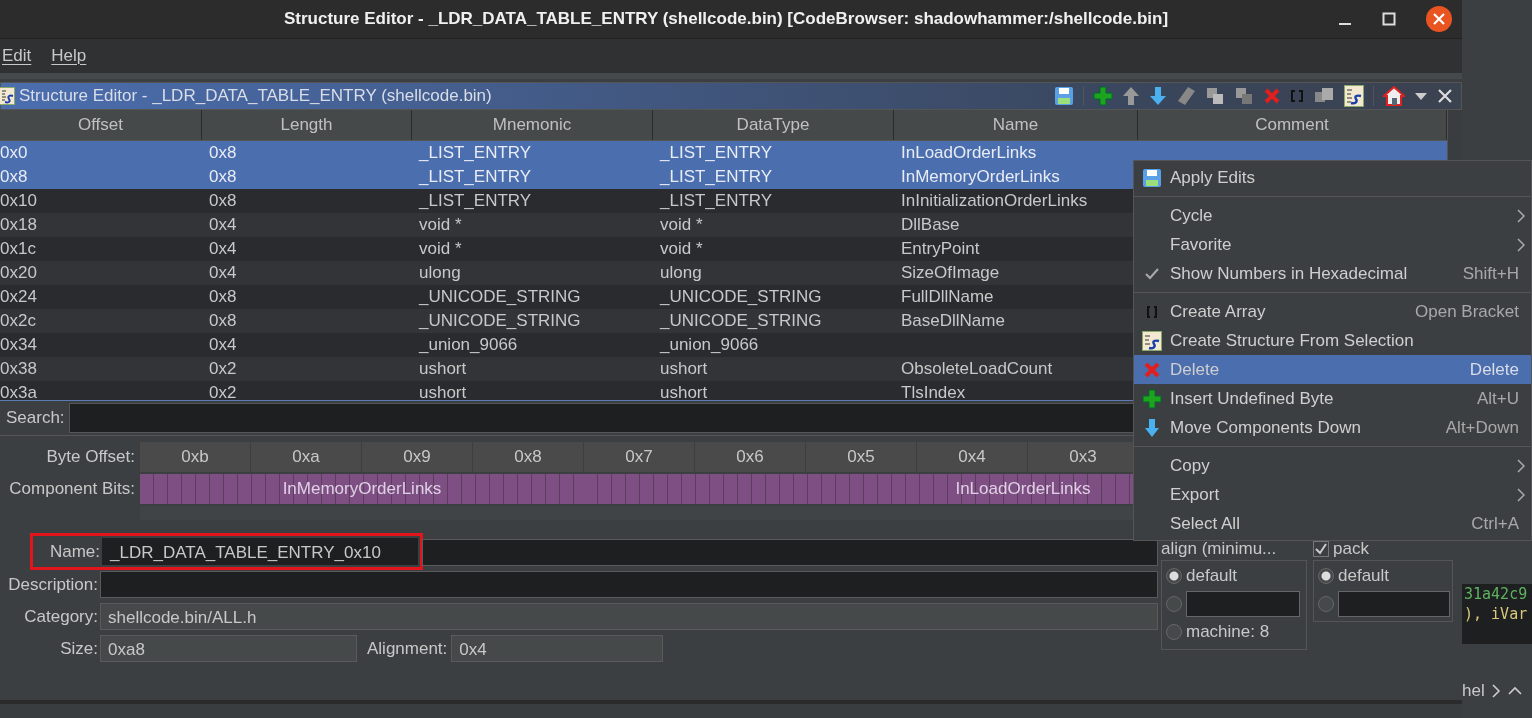 Image resolution: width=1532 pixels, height=718 pixels. Describe the element at coordinates (1495, 523) in the screenshot. I see `shortcut-label: Ctrl+A` at that location.